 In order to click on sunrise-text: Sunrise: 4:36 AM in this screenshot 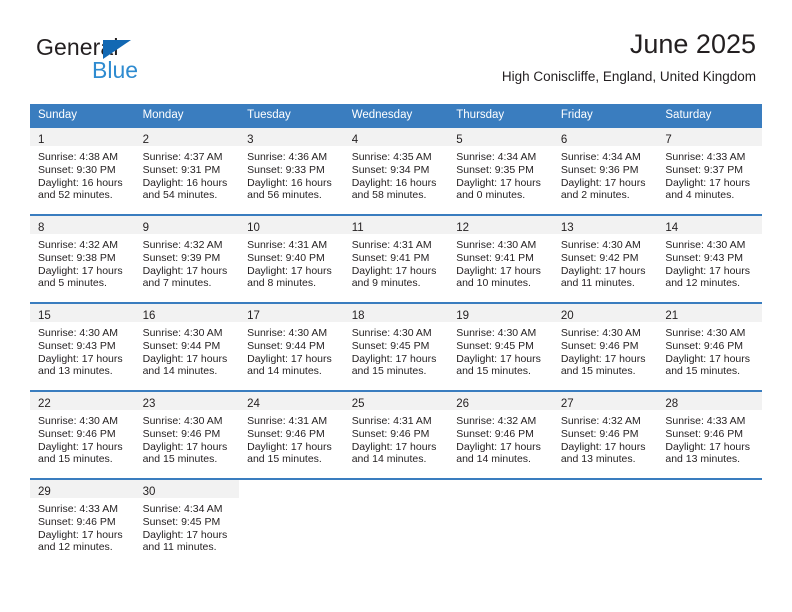, I will do `click(287, 157)`.